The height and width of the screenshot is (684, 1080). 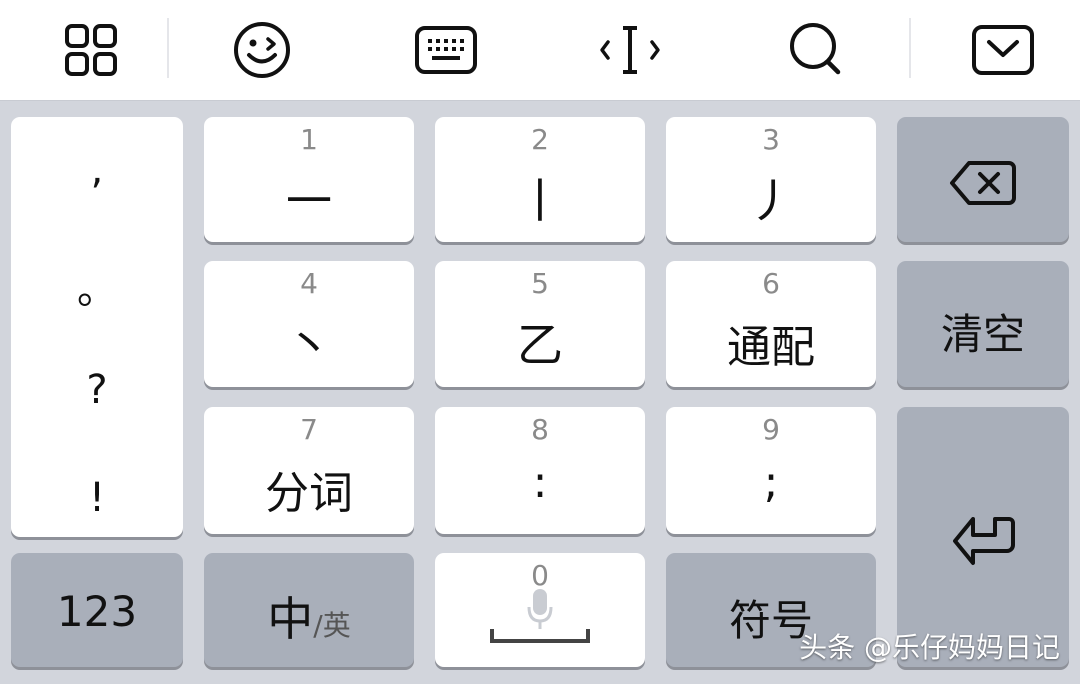 I want to click on grid-button, so click(x=91, y=50).